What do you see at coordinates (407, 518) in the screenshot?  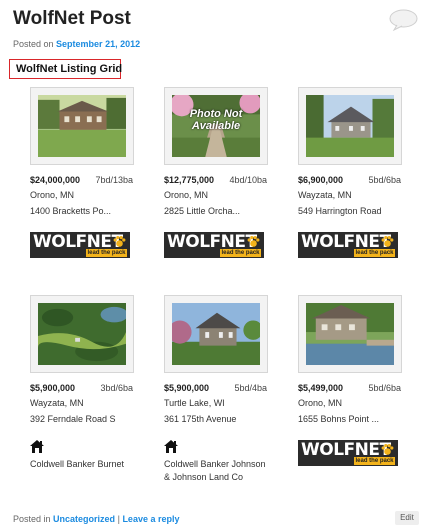 I see `edit-button: Edit` at bounding box center [407, 518].